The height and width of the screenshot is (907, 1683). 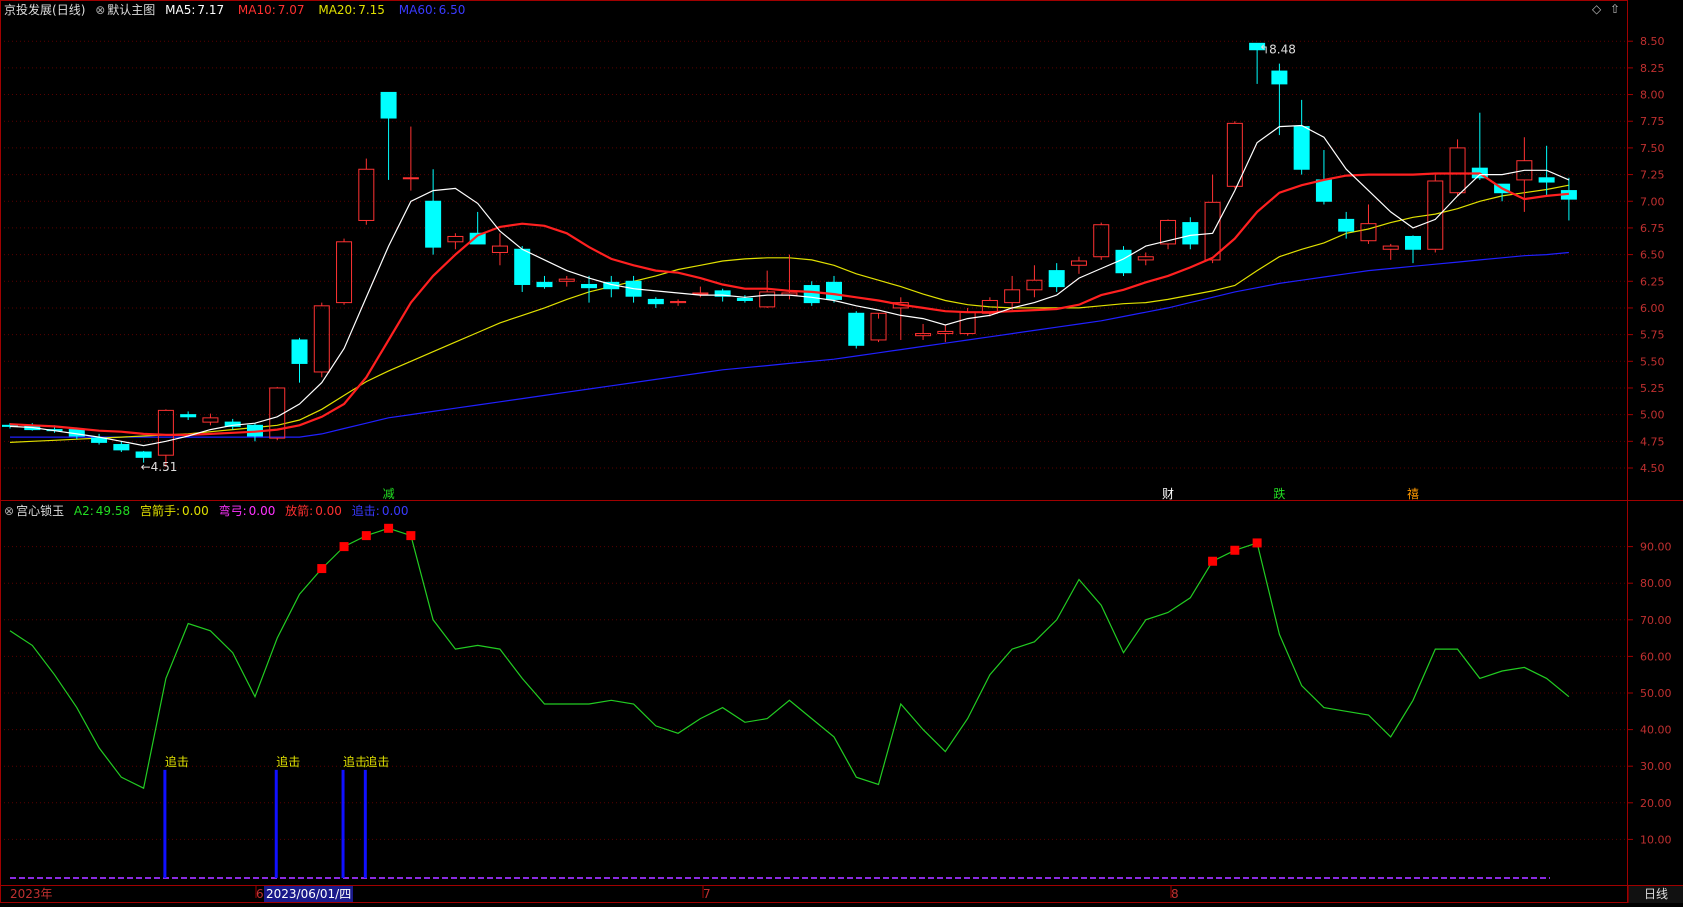 What do you see at coordinates (417, 10) in the screenshot?
I see `ma60-label: MA60:` at bounding box center [417, 10].